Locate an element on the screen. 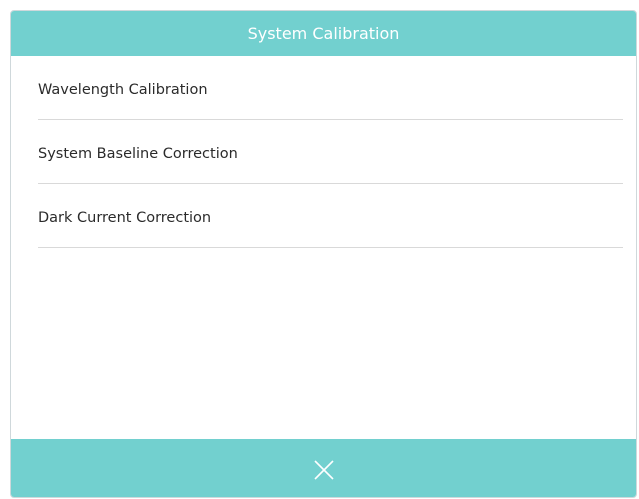 This screenshot has width=639, height=499. list-item-label: System Baseline Correction is located at coordinates (138, 153).